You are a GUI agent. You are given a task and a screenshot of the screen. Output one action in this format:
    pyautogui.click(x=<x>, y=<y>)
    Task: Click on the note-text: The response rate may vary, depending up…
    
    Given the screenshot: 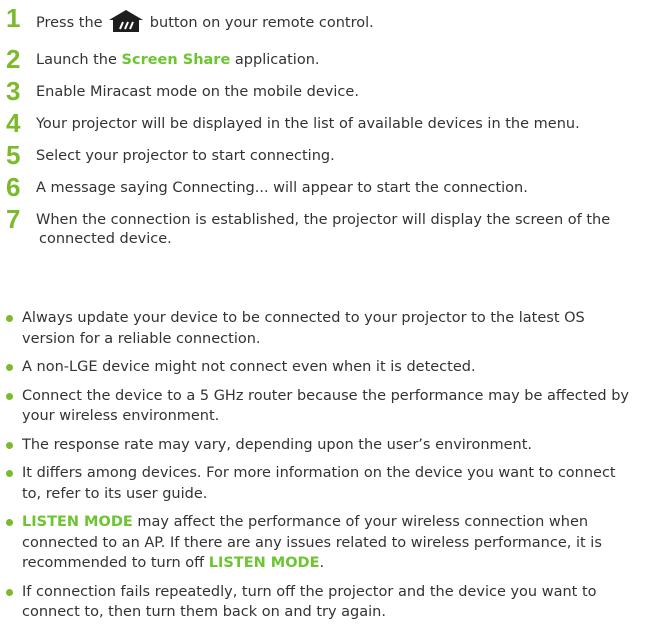 What is the action you would take?
    pyautogui.click(x=277, y=444)
    